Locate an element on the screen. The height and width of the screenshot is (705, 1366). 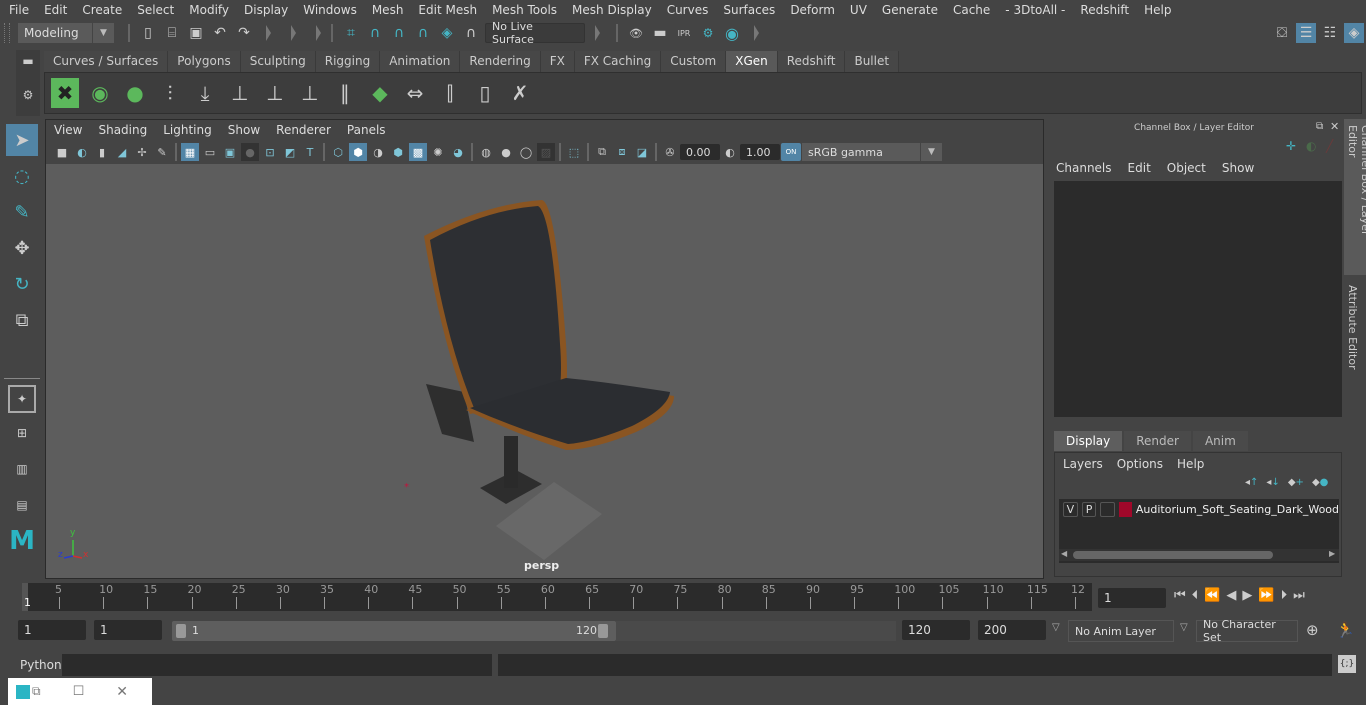
auto-key-icon: ⊕ is located at coordinates (1312, 630).